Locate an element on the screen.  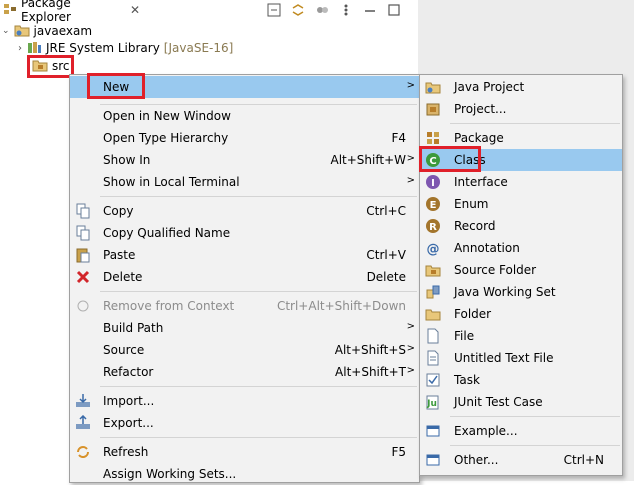
menu-item-interface: I Interface is located at coordinates (521, 182).